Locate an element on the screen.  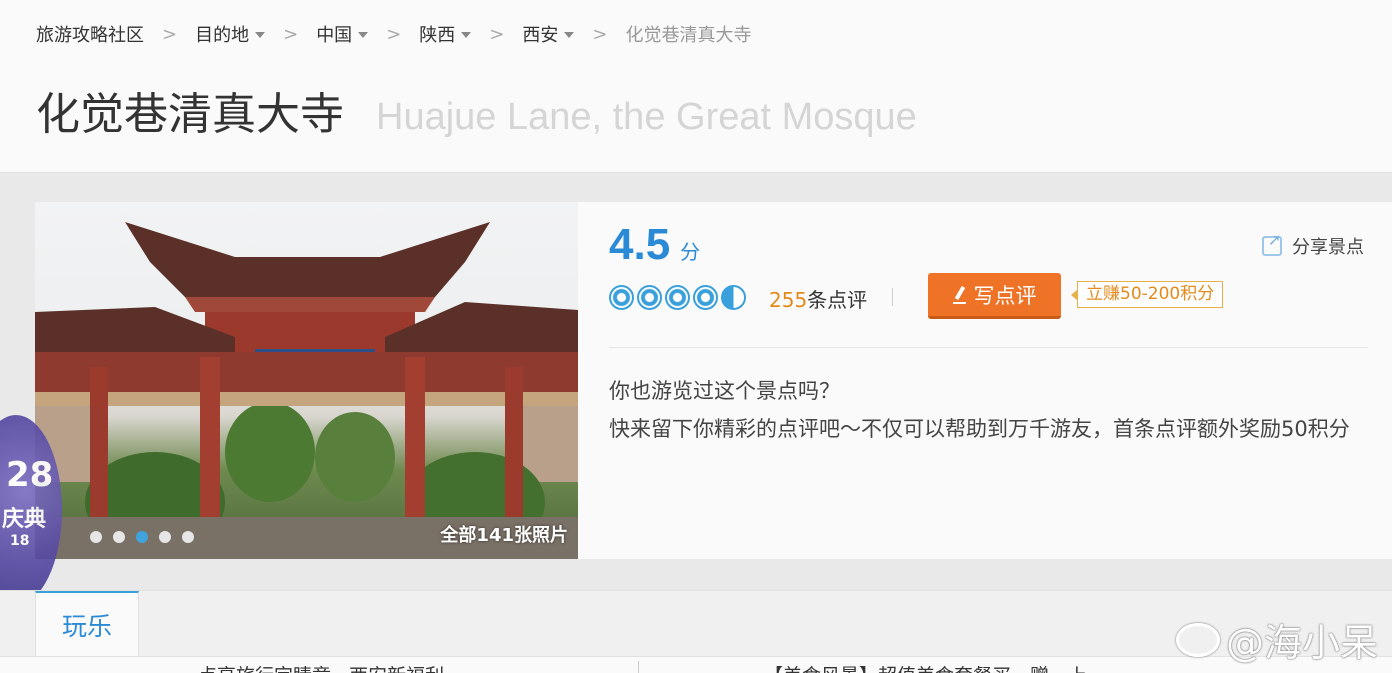
bonus-tooltip: 立赚50-200积分 is located at coordinates (1147, 294).